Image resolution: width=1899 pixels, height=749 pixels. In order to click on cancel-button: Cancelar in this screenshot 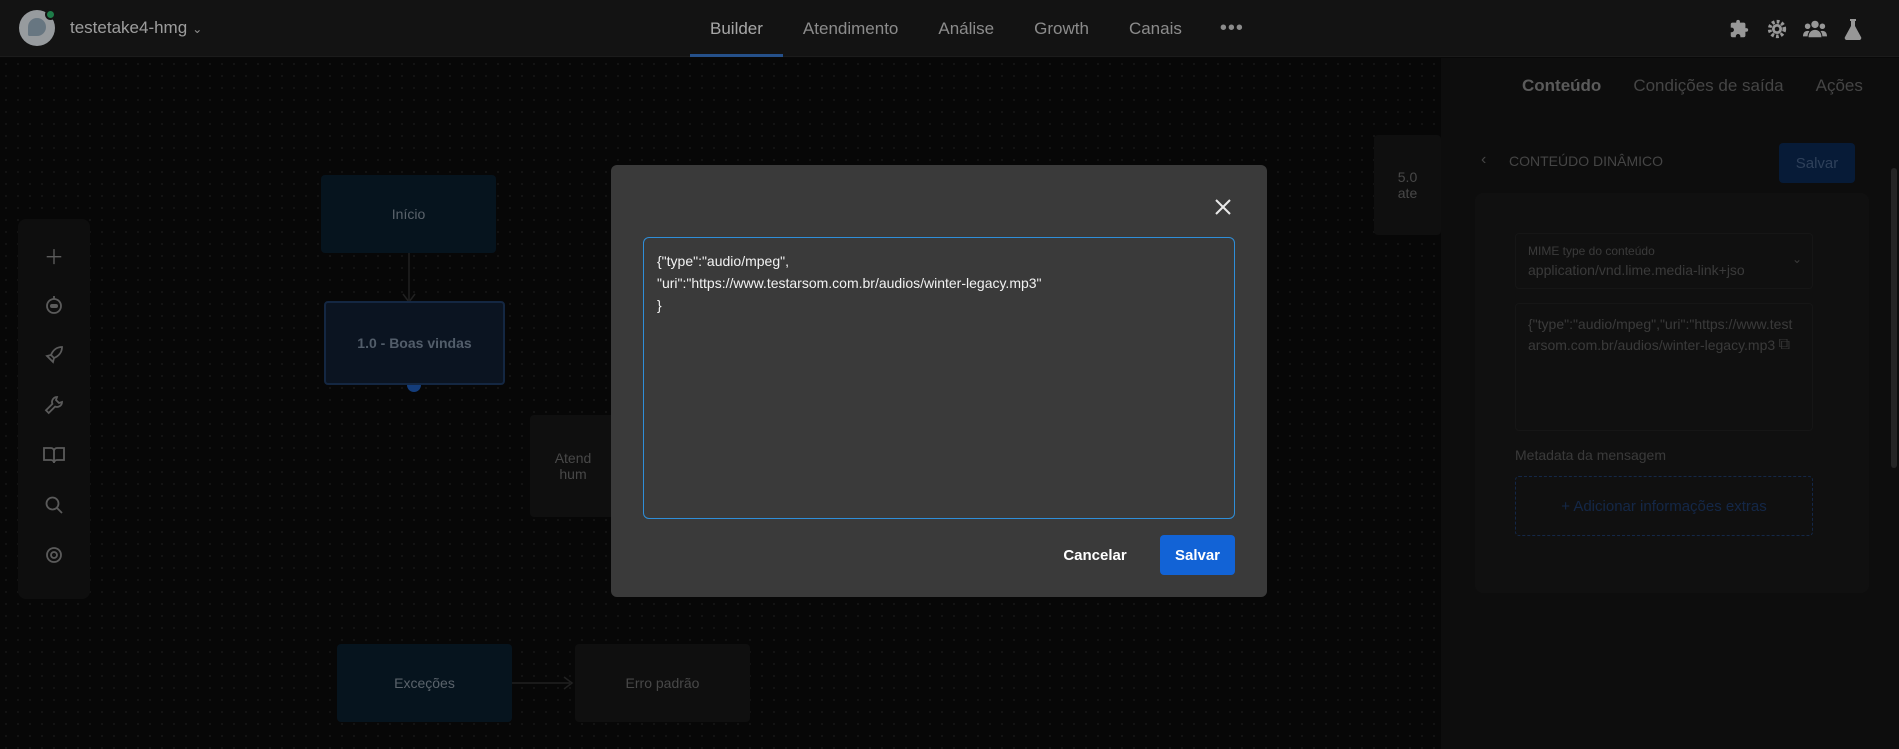, I will do `click(1095, 555)`.